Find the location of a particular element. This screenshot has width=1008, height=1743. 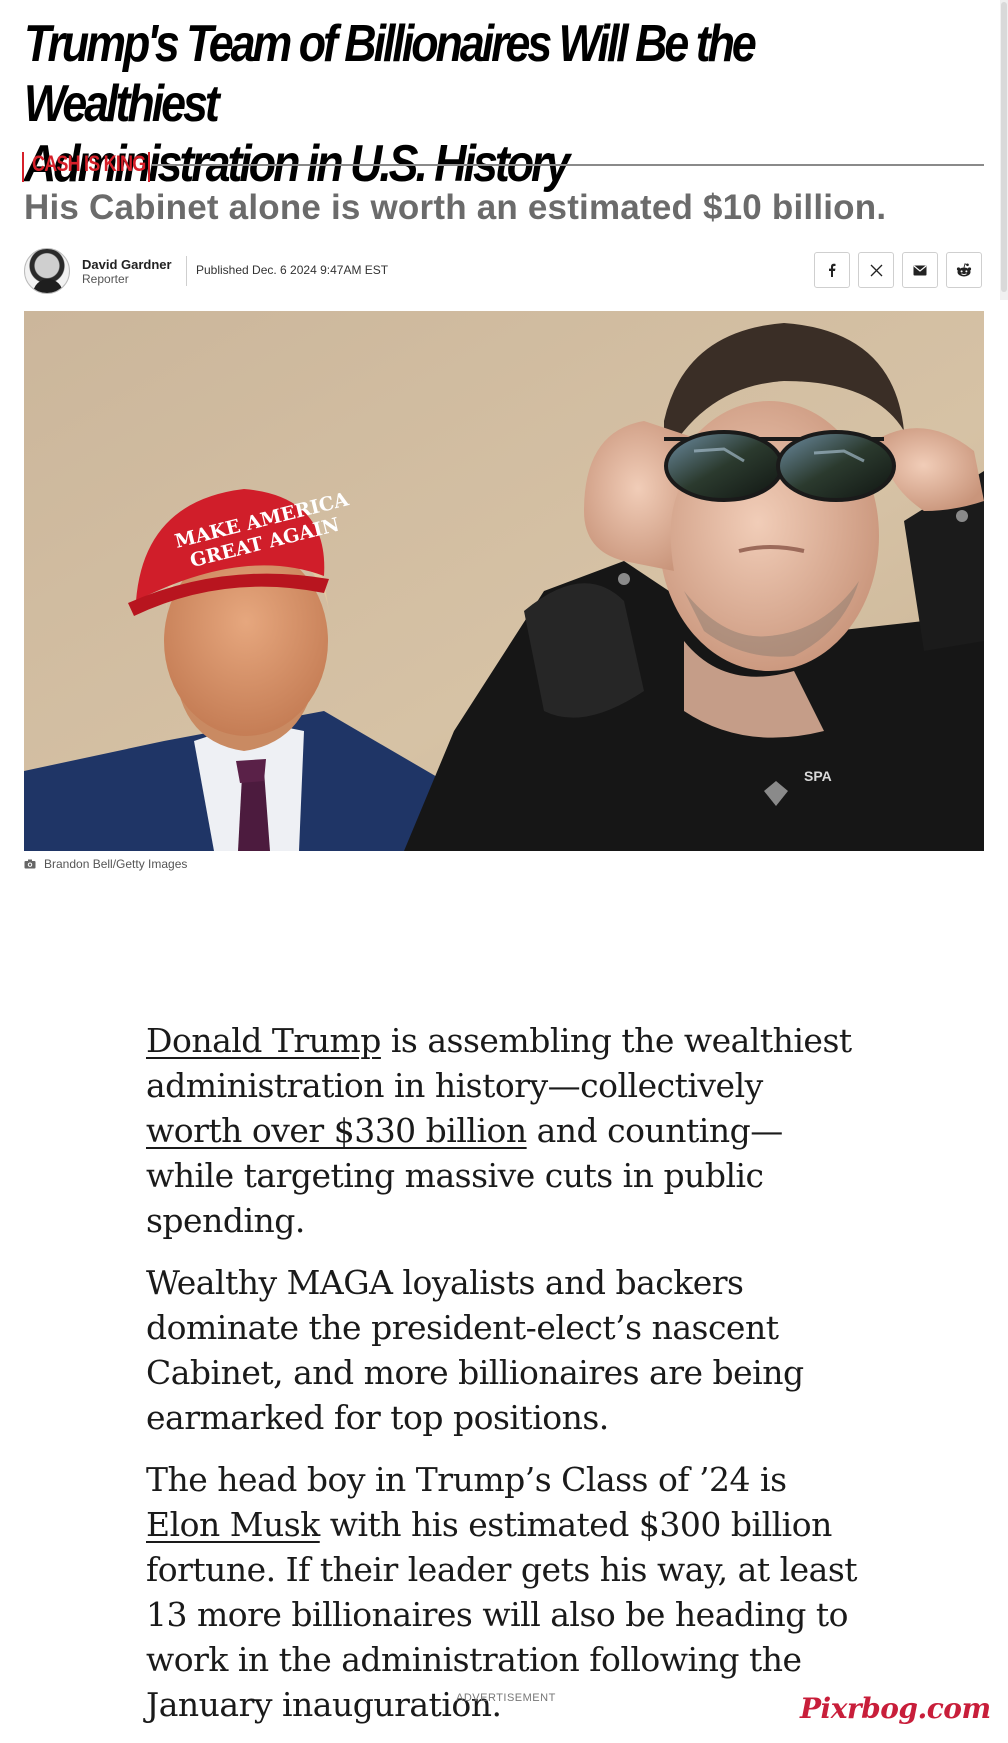

scrollbar-thumb is located at coordinates (1004, 147).